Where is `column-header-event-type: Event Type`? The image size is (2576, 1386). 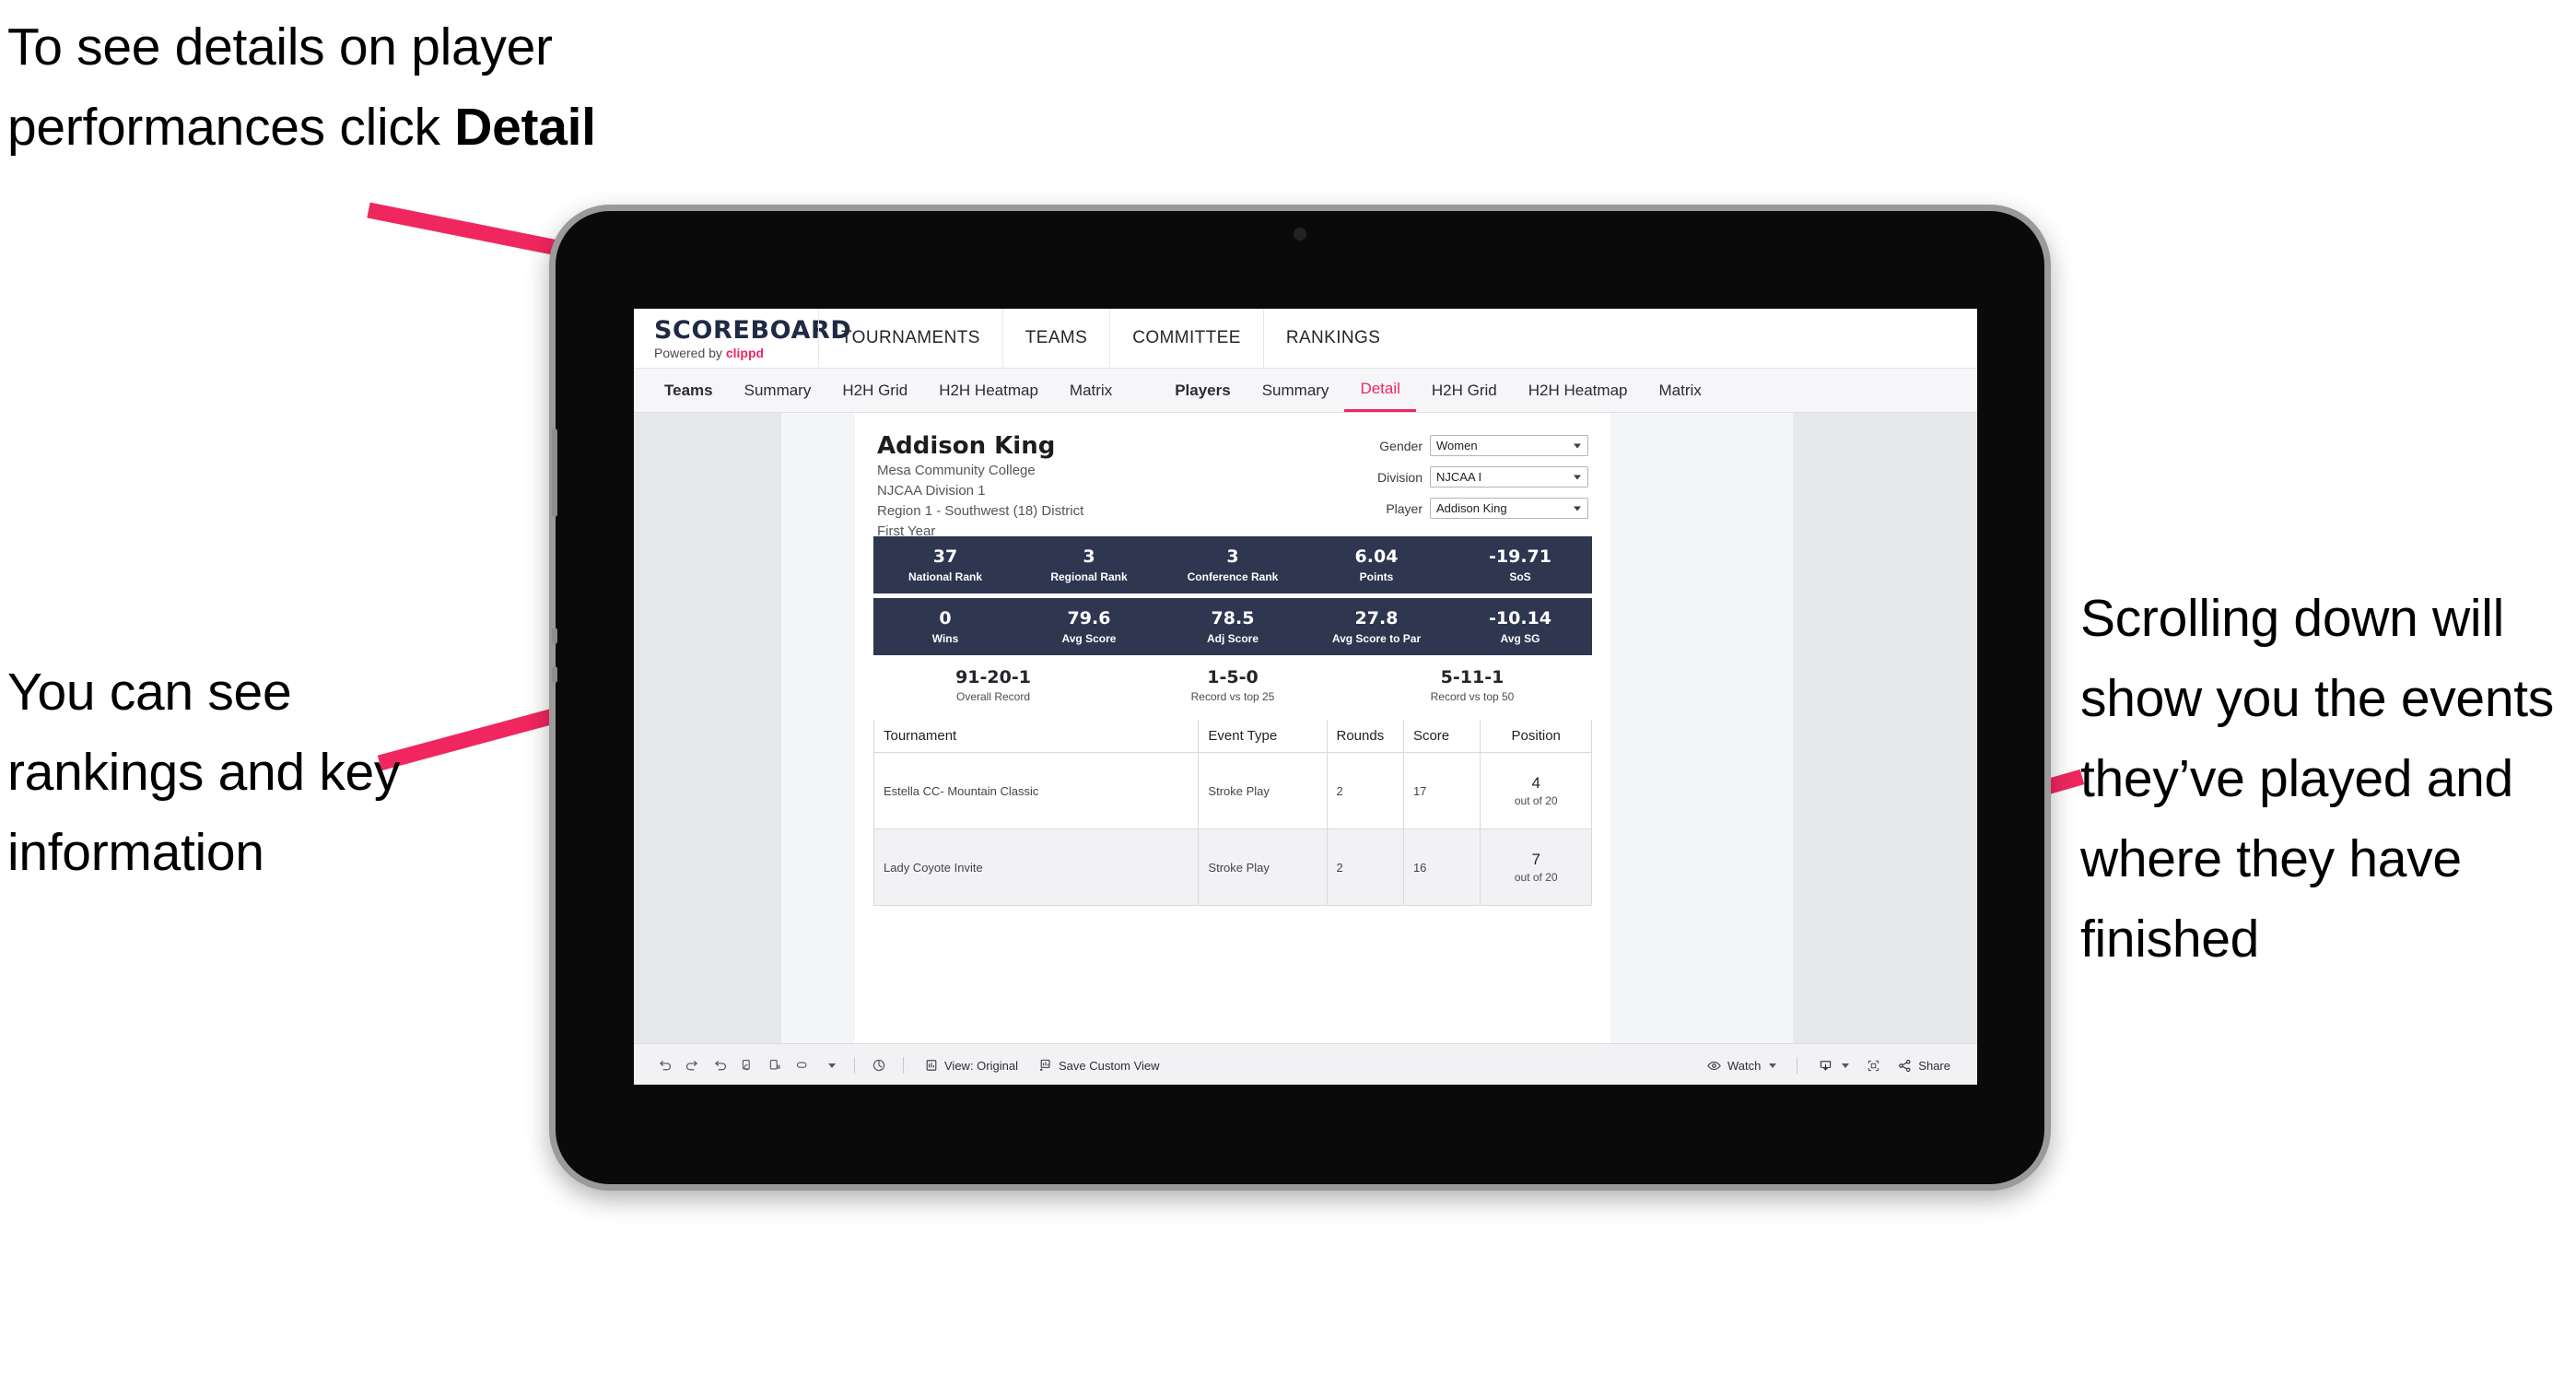
column-header-event-type: Event Type is located at coordinates (1263, 736).